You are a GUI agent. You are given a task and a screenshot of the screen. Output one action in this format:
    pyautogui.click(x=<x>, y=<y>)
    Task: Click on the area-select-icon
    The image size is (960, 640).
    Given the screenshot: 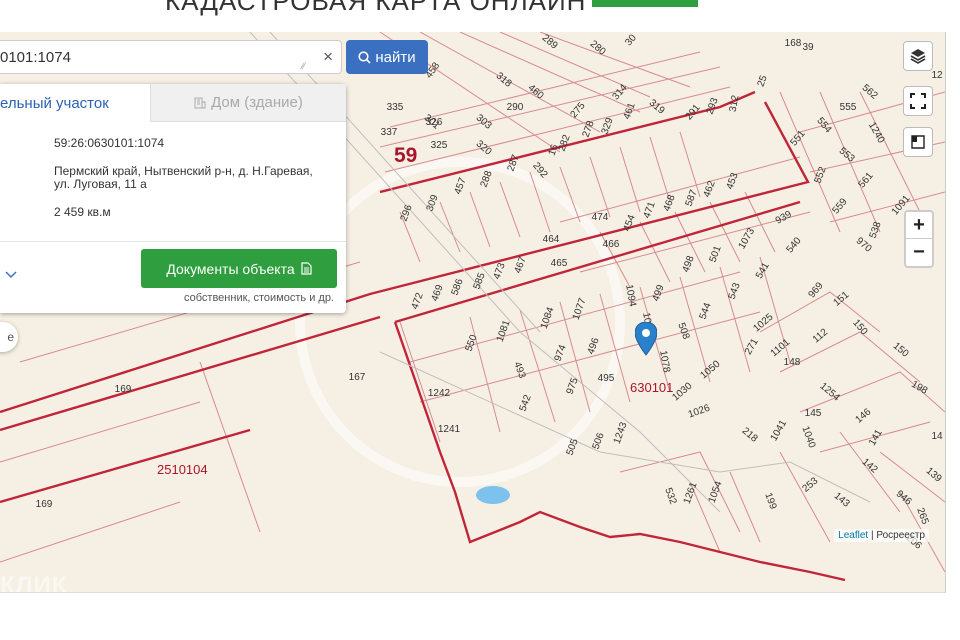 What is the action you would take?
    pyautogui.click(x=918, y=142)
    